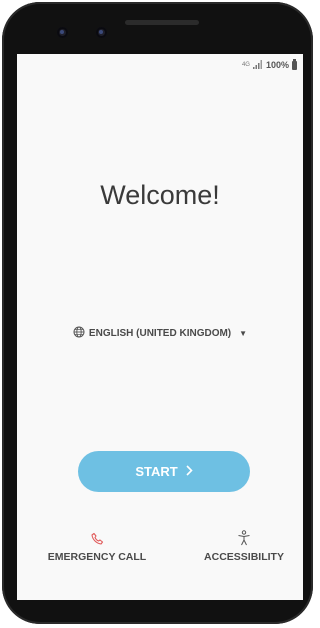 This screenshot has height=628, width=320. Describe the element at coordinates (257, 65) in the screenshot. I see `signal-icon` at that location.